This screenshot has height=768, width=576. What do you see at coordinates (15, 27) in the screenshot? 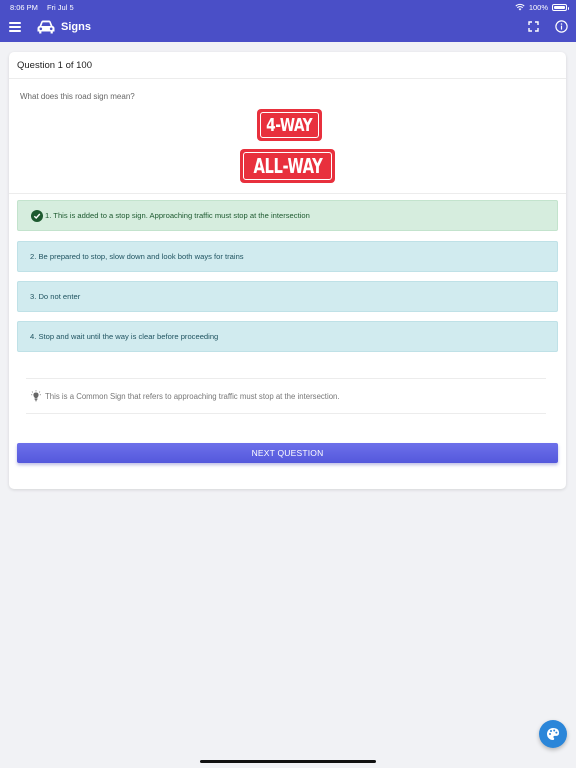
I see `menu-icon` at bounding box center [15, 27].